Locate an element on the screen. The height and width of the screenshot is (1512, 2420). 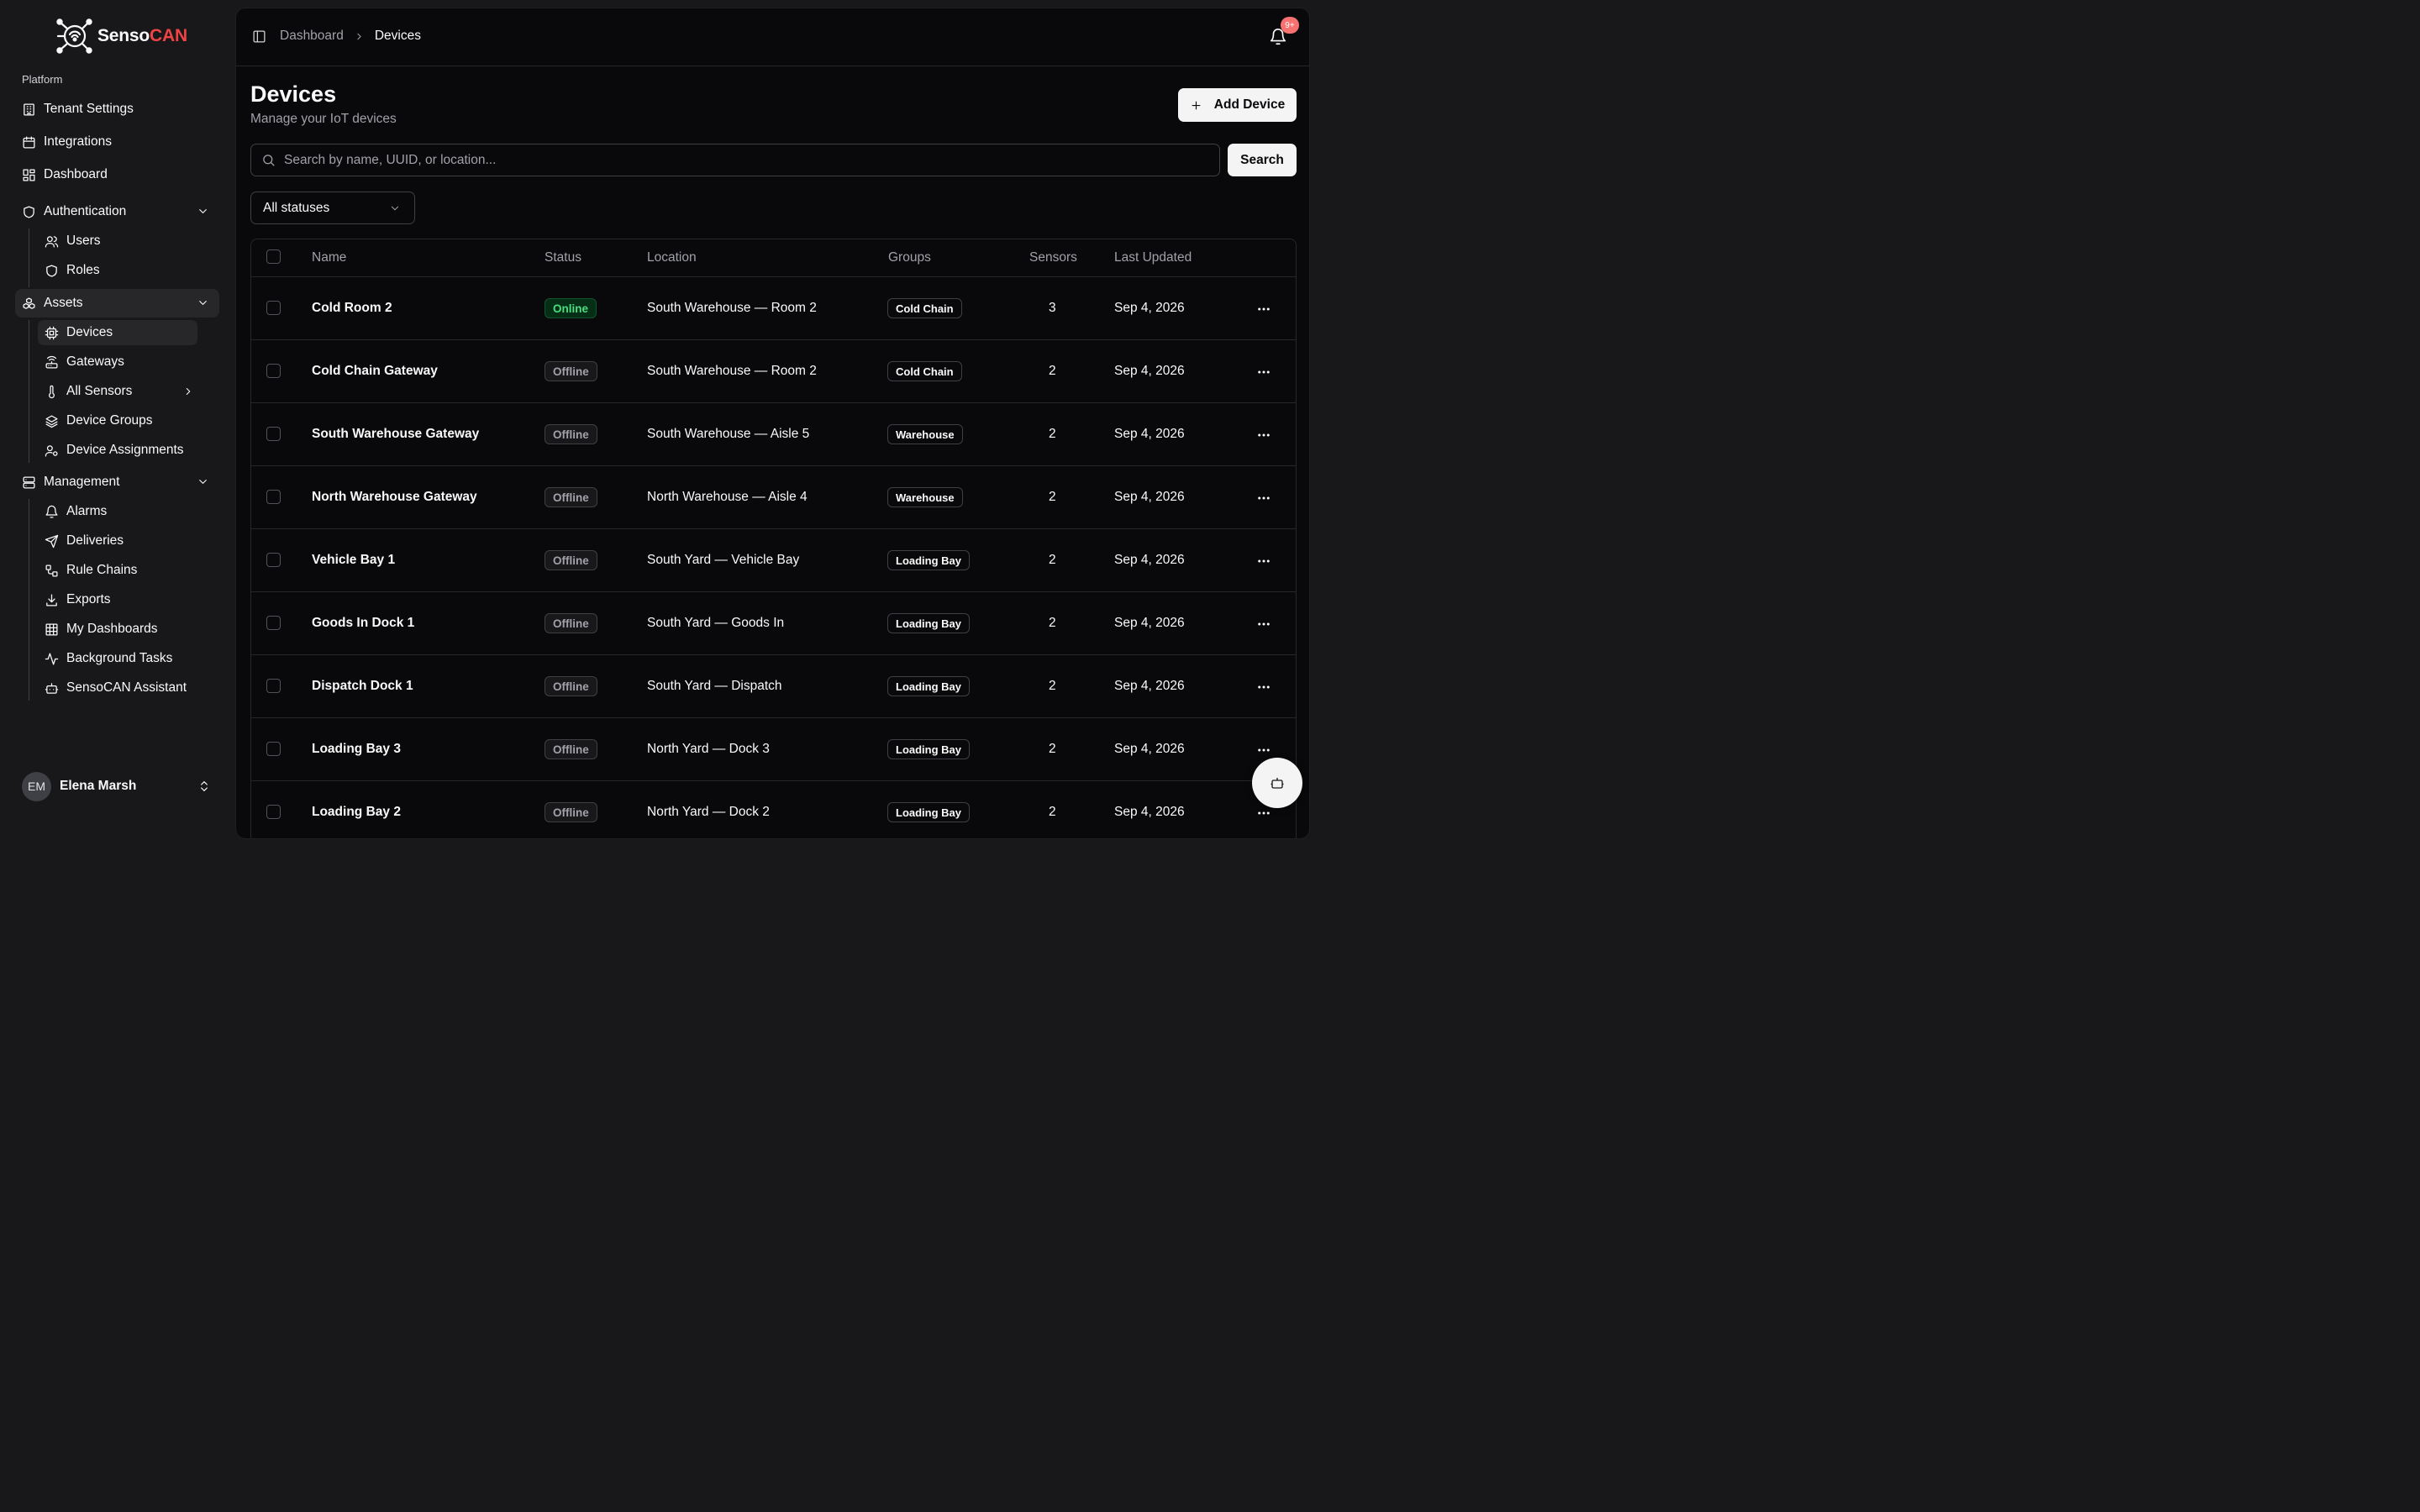
sidebar-item-integrations: Integrations is located at coordinates (117, 142).